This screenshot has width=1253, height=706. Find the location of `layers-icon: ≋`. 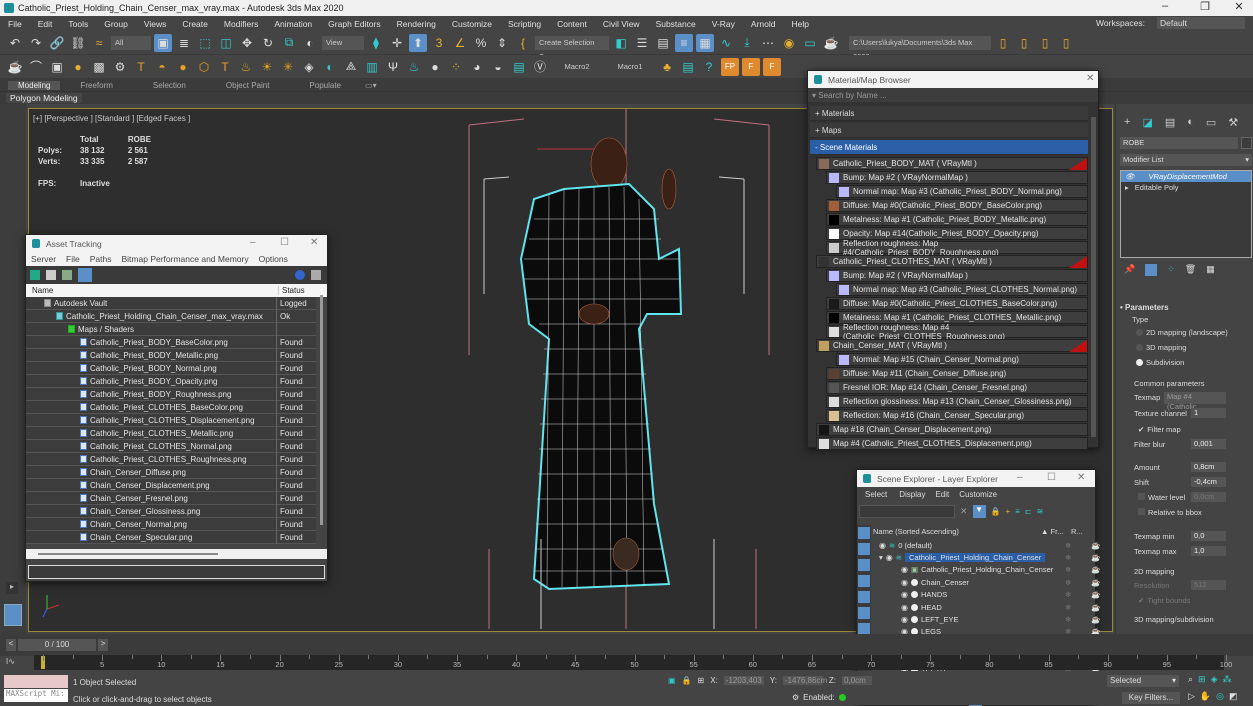

layers-icon: ≋ is located at coordinates (1040, 511).